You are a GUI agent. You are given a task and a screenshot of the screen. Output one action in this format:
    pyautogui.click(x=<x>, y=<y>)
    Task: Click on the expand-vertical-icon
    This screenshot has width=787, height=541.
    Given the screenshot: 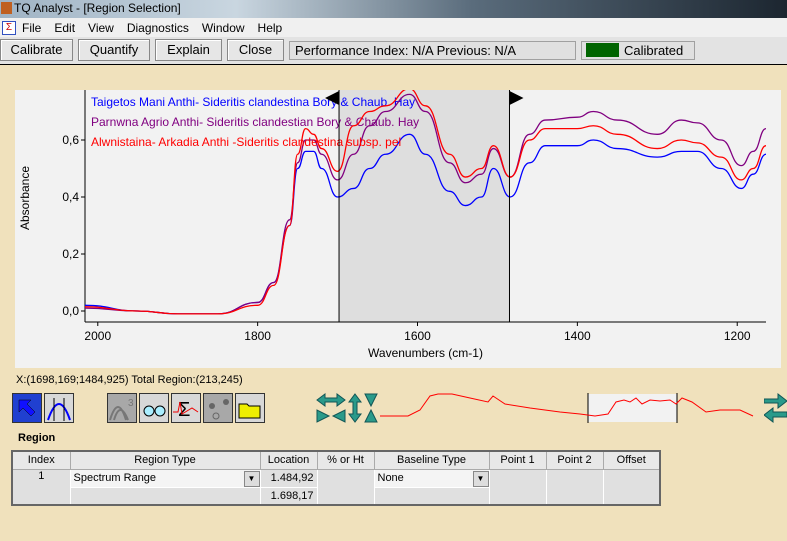 What is the action you would take?
    pyautogui.click(x=363, y=408)
    